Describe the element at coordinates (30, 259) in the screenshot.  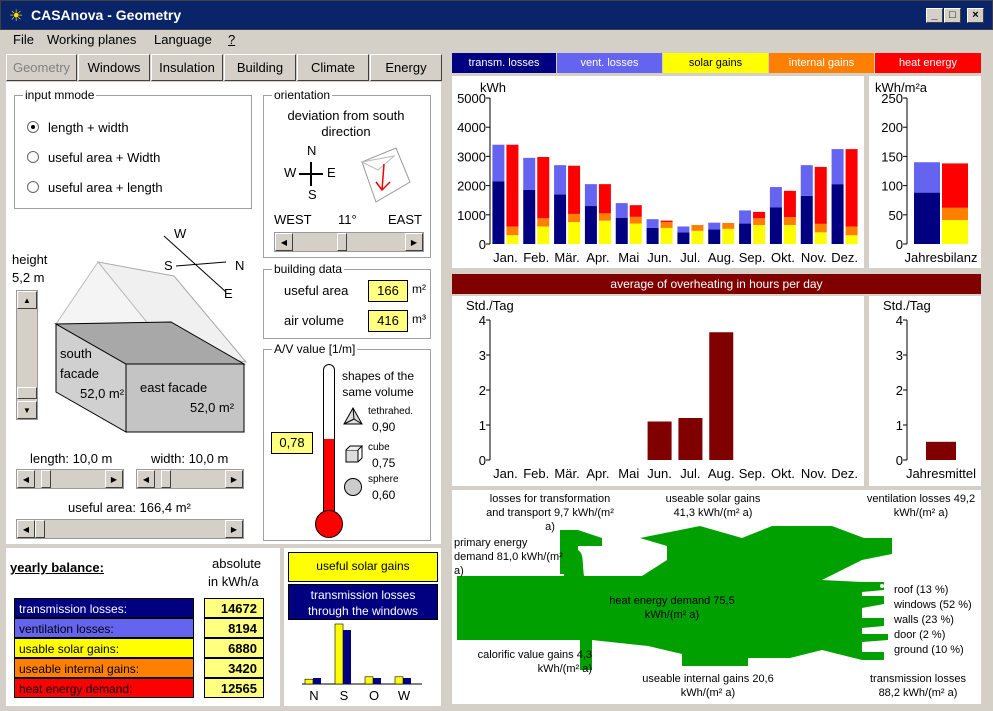
I see `height-label: height` at that location.